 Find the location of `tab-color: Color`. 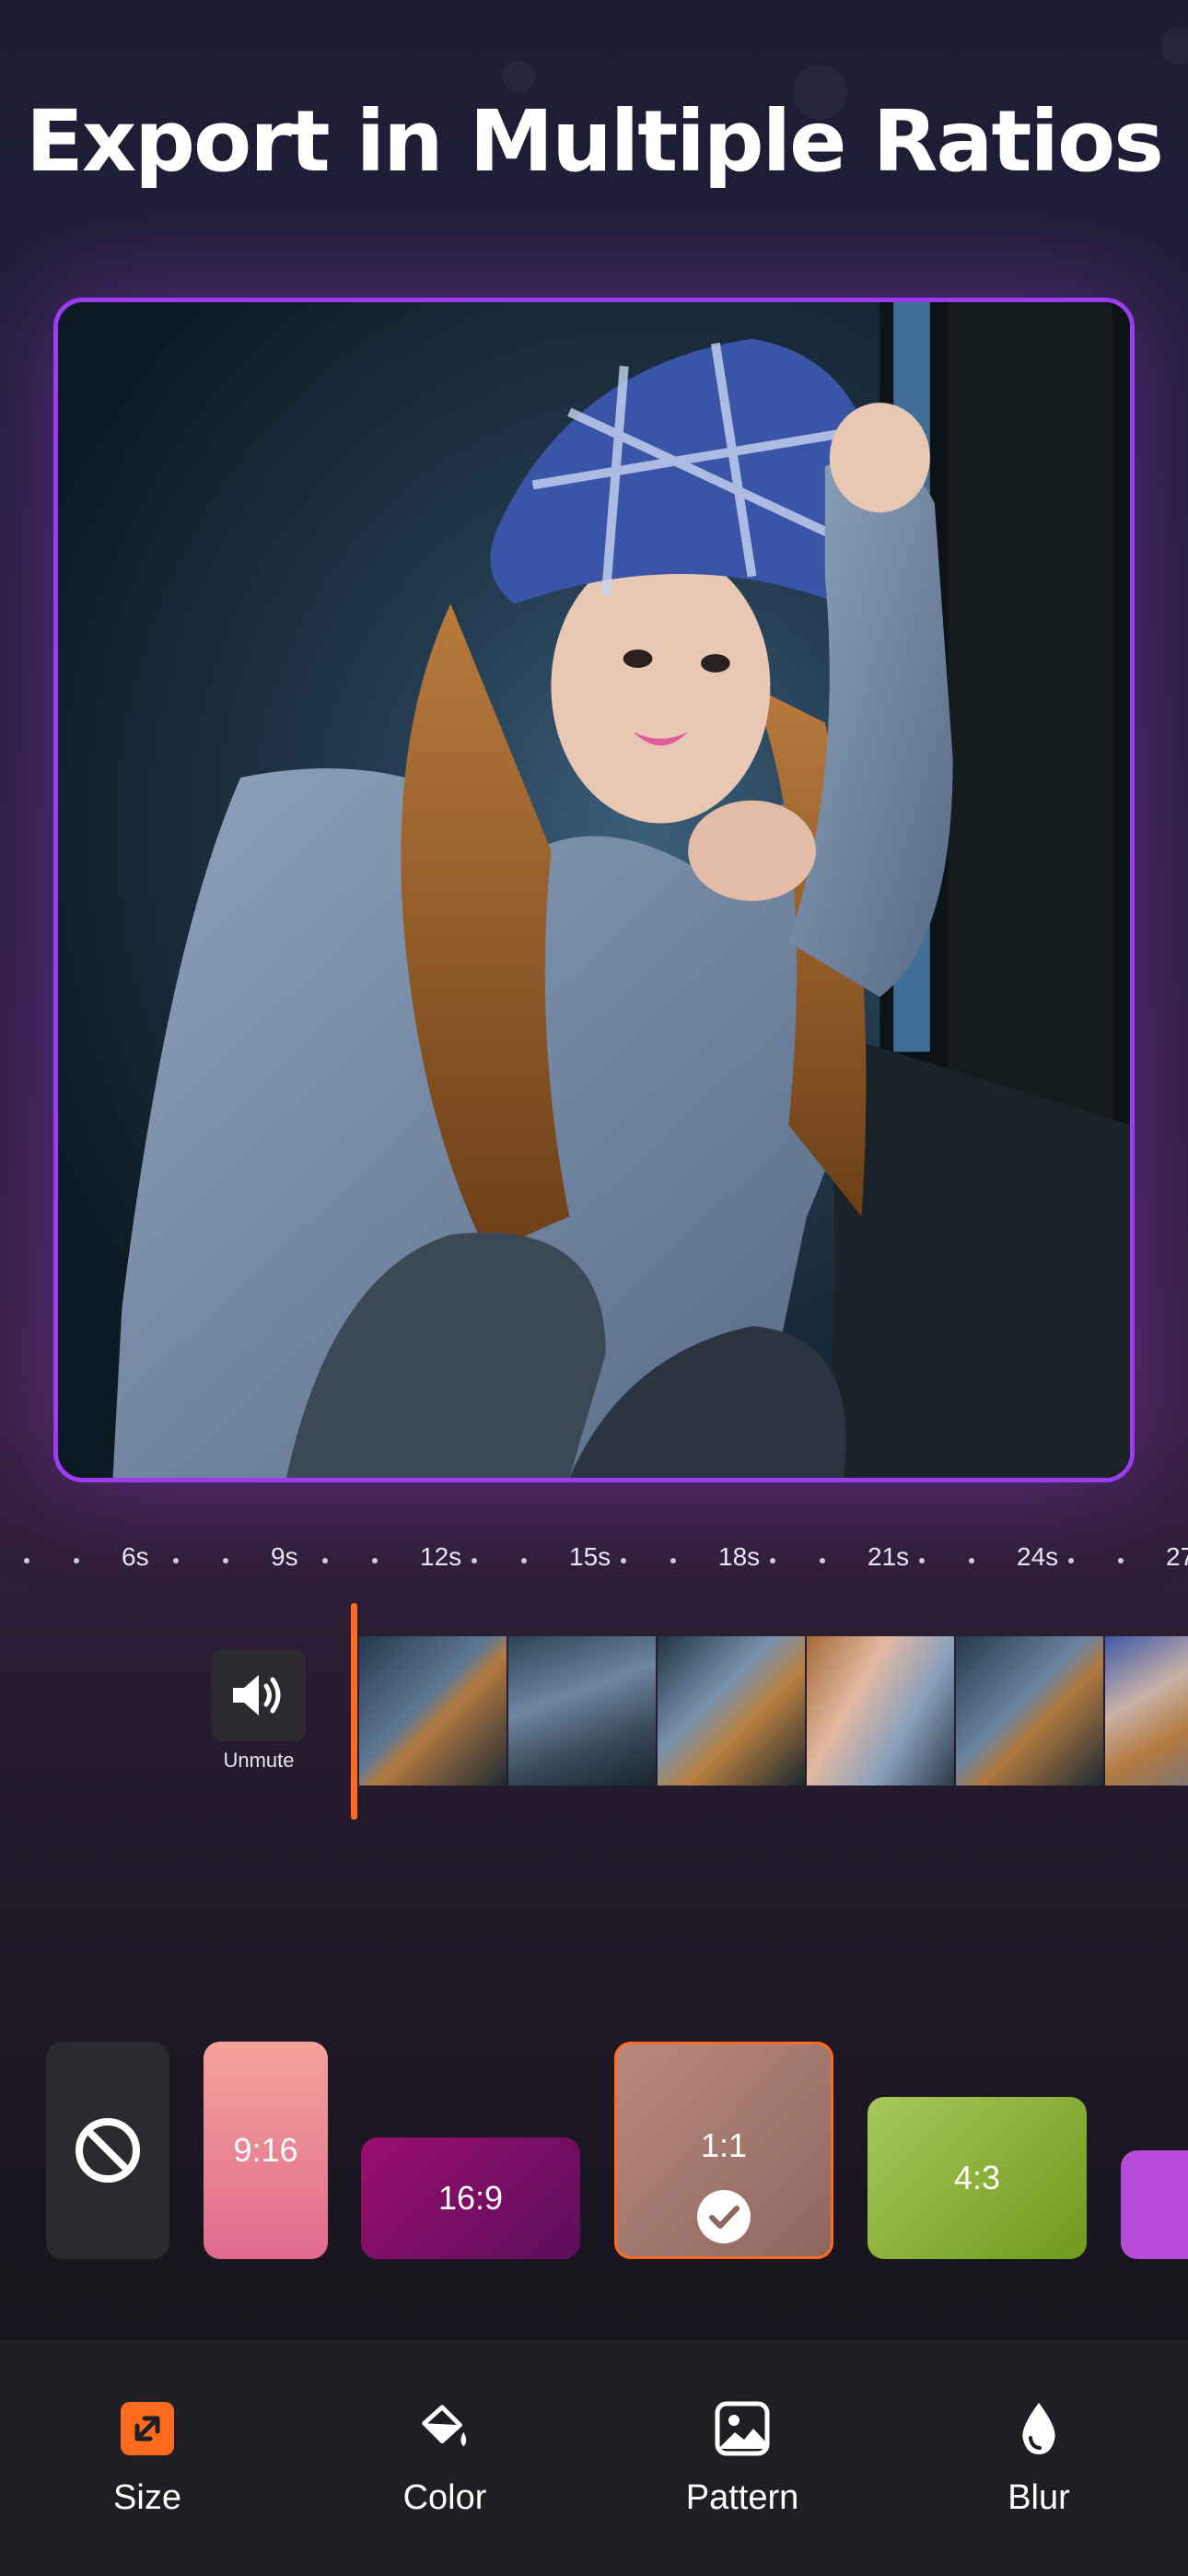

tab-color: Color is located at coordinates (445, 2458).